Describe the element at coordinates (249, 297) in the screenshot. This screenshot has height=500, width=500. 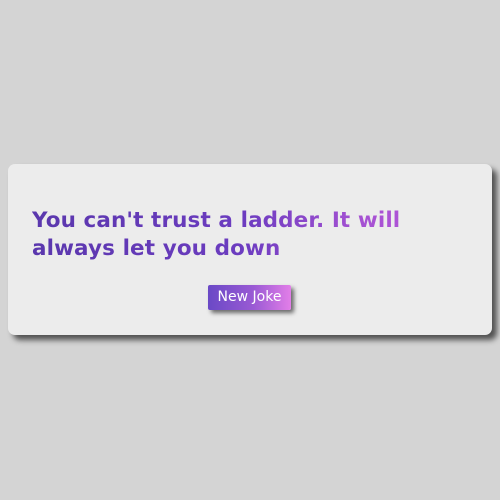
I see `new-joke-button: New Joke` at that location.